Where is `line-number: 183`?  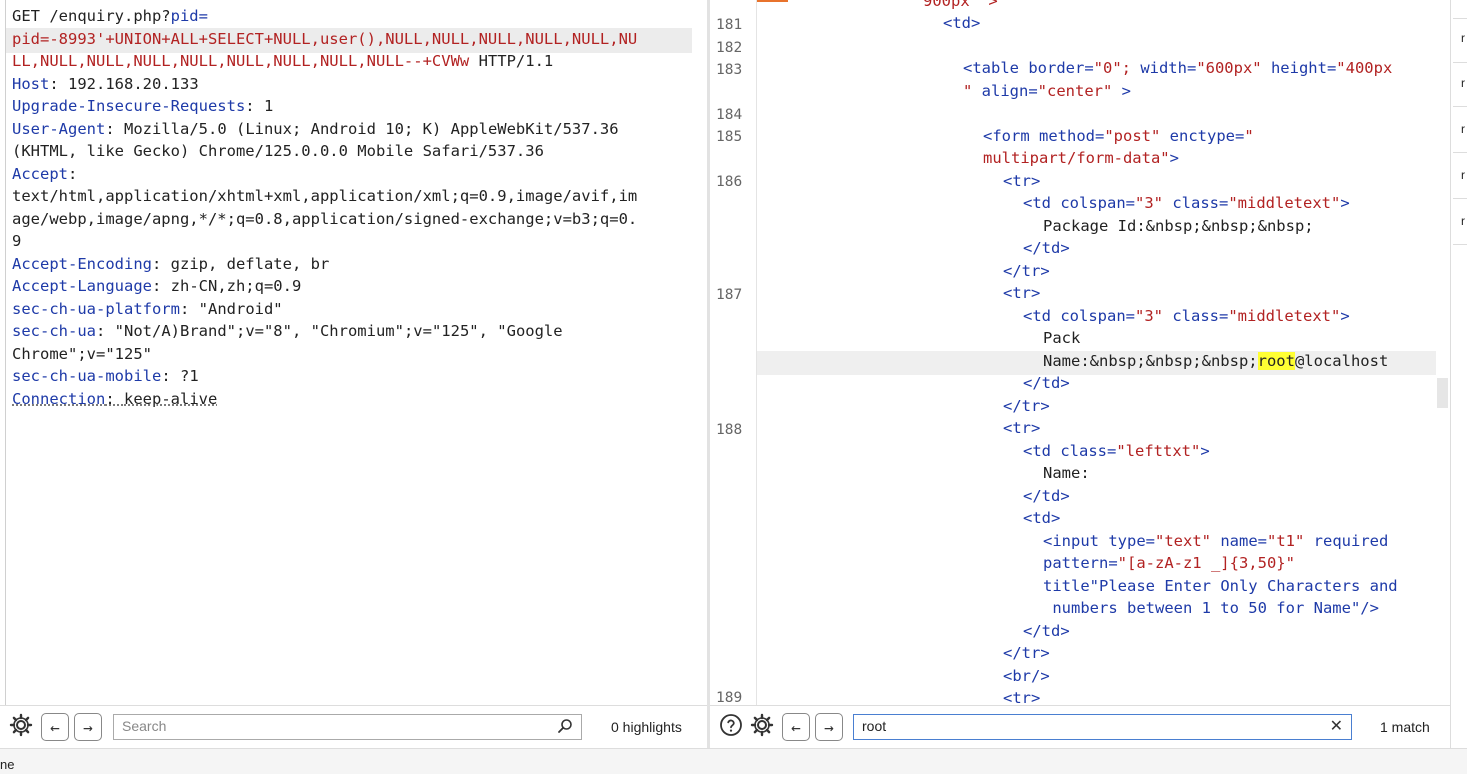 line-number: 183 is located at coordinates (729, 70).